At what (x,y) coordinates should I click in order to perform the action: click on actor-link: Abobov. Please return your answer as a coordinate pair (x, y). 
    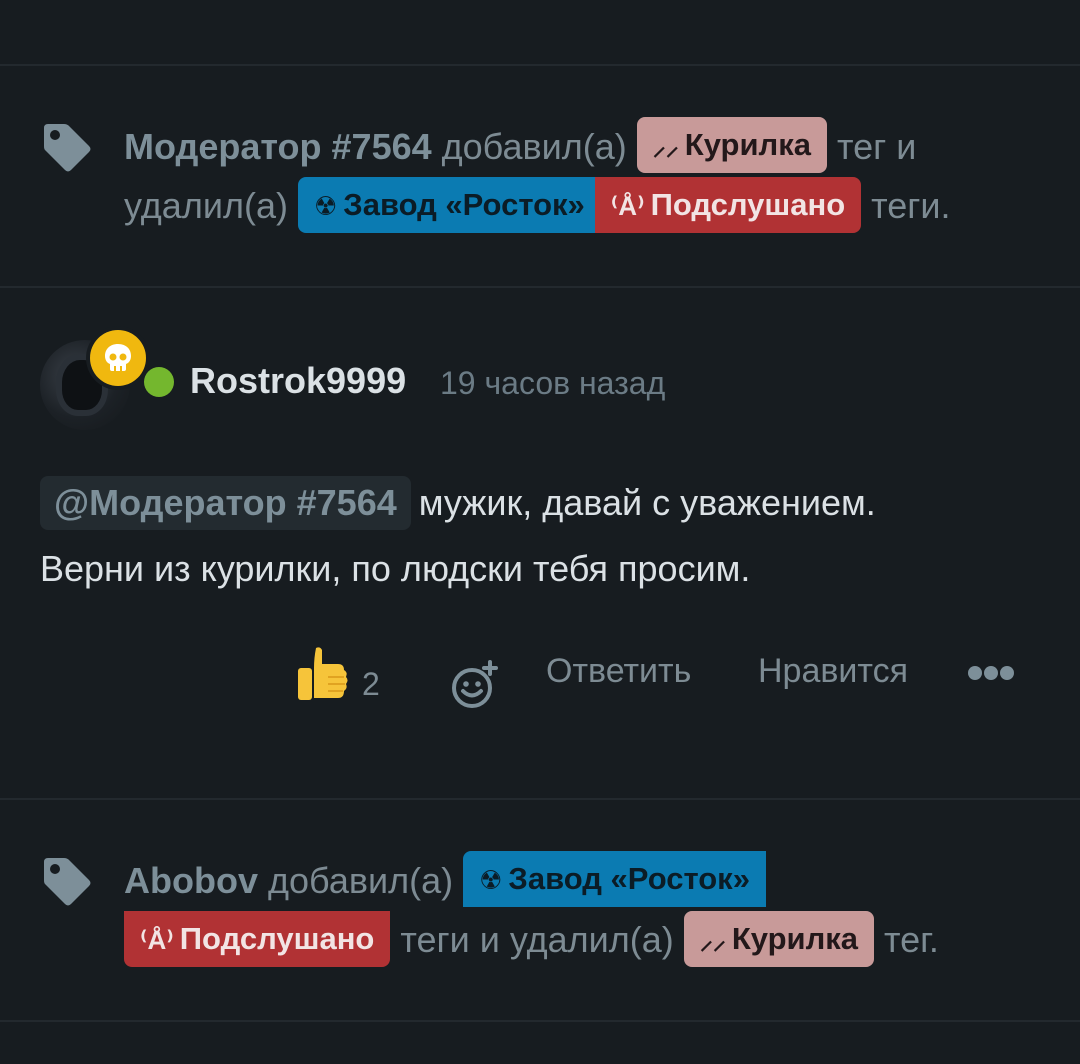
    Looking at the image, I should click on (191, 880).